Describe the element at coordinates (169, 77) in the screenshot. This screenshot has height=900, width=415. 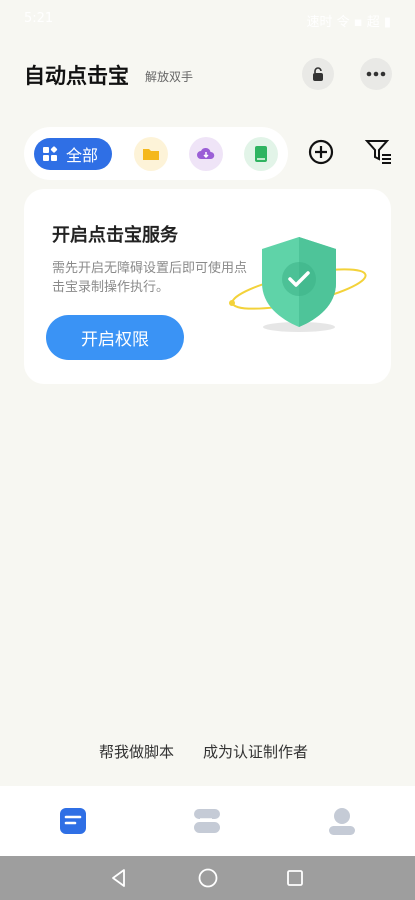
I see `app-subtitle: 解放双手` at that location.